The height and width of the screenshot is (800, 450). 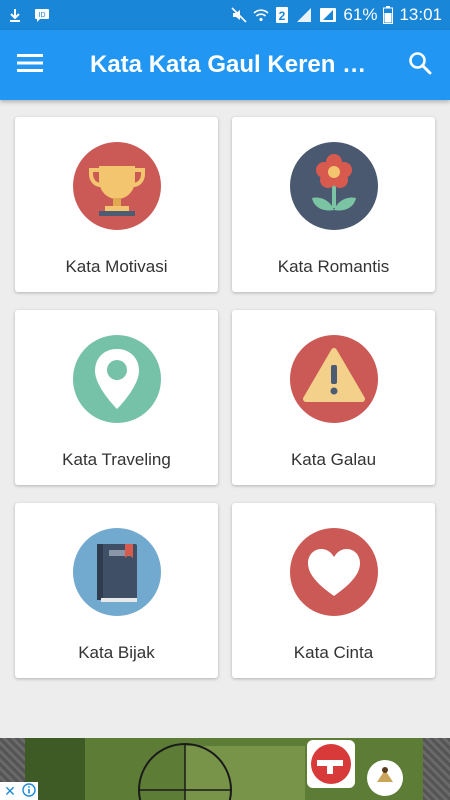 What do you see at coordinates (333, 572) in the screenshot?
I see `heart-icon` at bounding box center [333, 572].